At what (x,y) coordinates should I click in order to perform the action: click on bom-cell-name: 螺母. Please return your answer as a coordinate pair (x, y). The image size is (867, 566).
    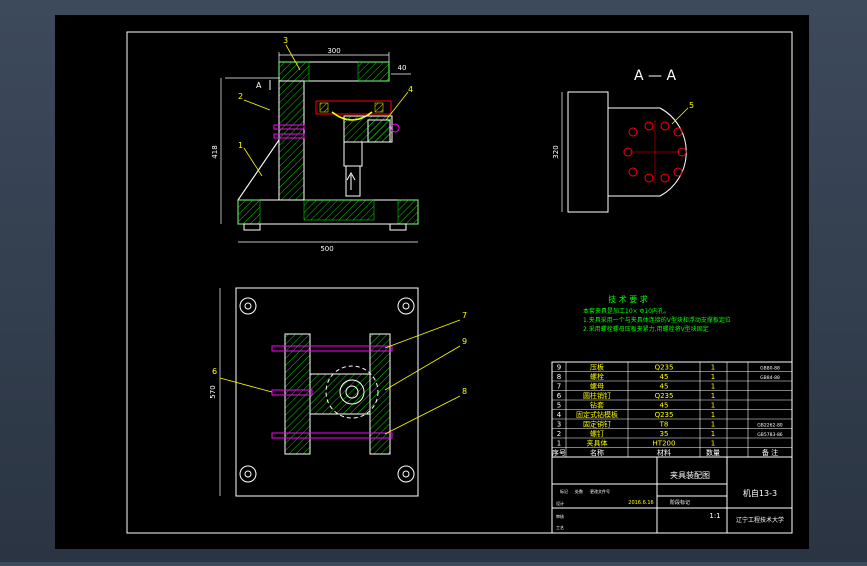
    Looking at the image, I should click on (597, 386).